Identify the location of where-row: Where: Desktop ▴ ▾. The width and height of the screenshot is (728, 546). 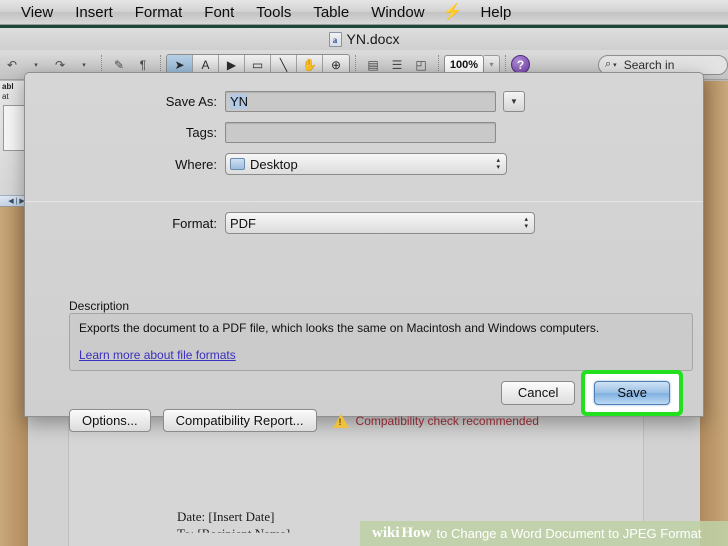
(364, 164).